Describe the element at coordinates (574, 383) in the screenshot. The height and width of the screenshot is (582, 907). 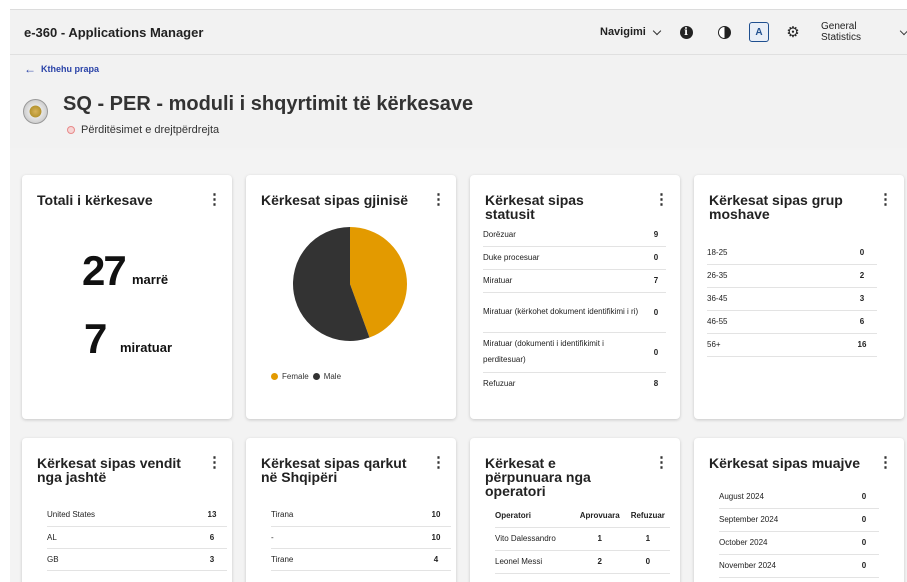
I see `table-row: Refuzuar 8` at that location.